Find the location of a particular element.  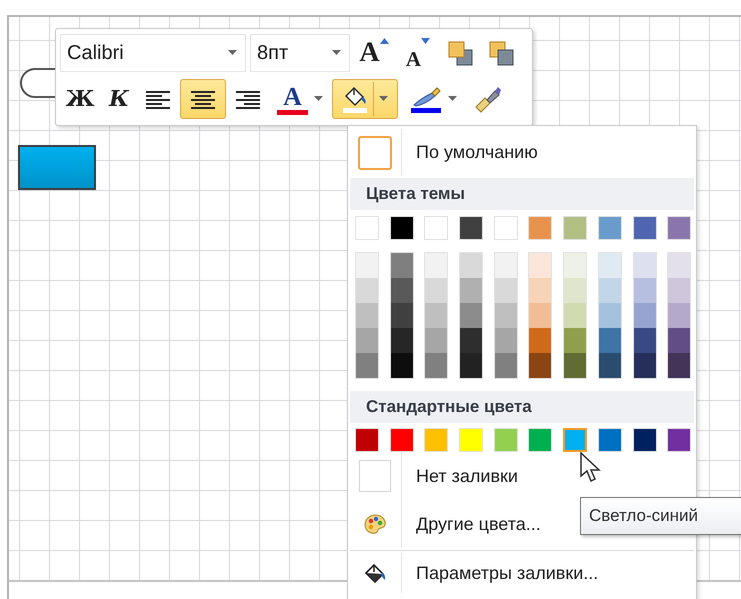

pen-icon is located at coordinates (426, 99).